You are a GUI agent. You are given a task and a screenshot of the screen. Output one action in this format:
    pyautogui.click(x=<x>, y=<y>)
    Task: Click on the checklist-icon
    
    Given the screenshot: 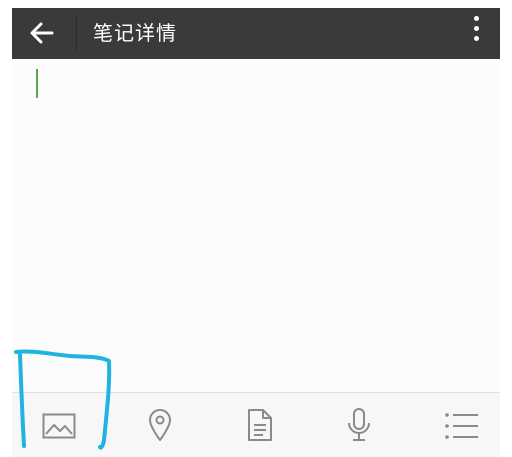 What is the action you would take?
    pyautogui.click(x=461, y=426)
    